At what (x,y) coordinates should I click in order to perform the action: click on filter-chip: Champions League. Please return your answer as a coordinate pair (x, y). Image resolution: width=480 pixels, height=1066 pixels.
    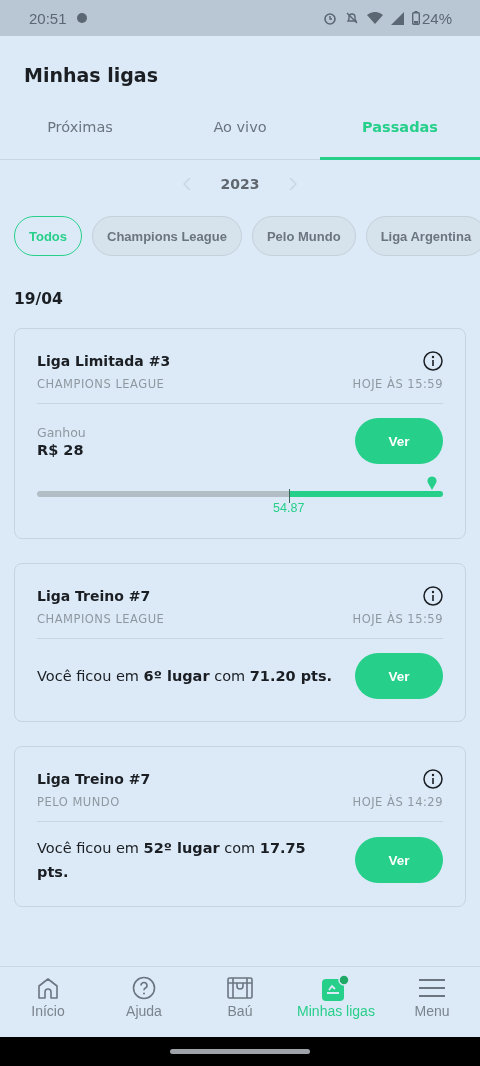
    Looking at the image, I should click on (167, 236).